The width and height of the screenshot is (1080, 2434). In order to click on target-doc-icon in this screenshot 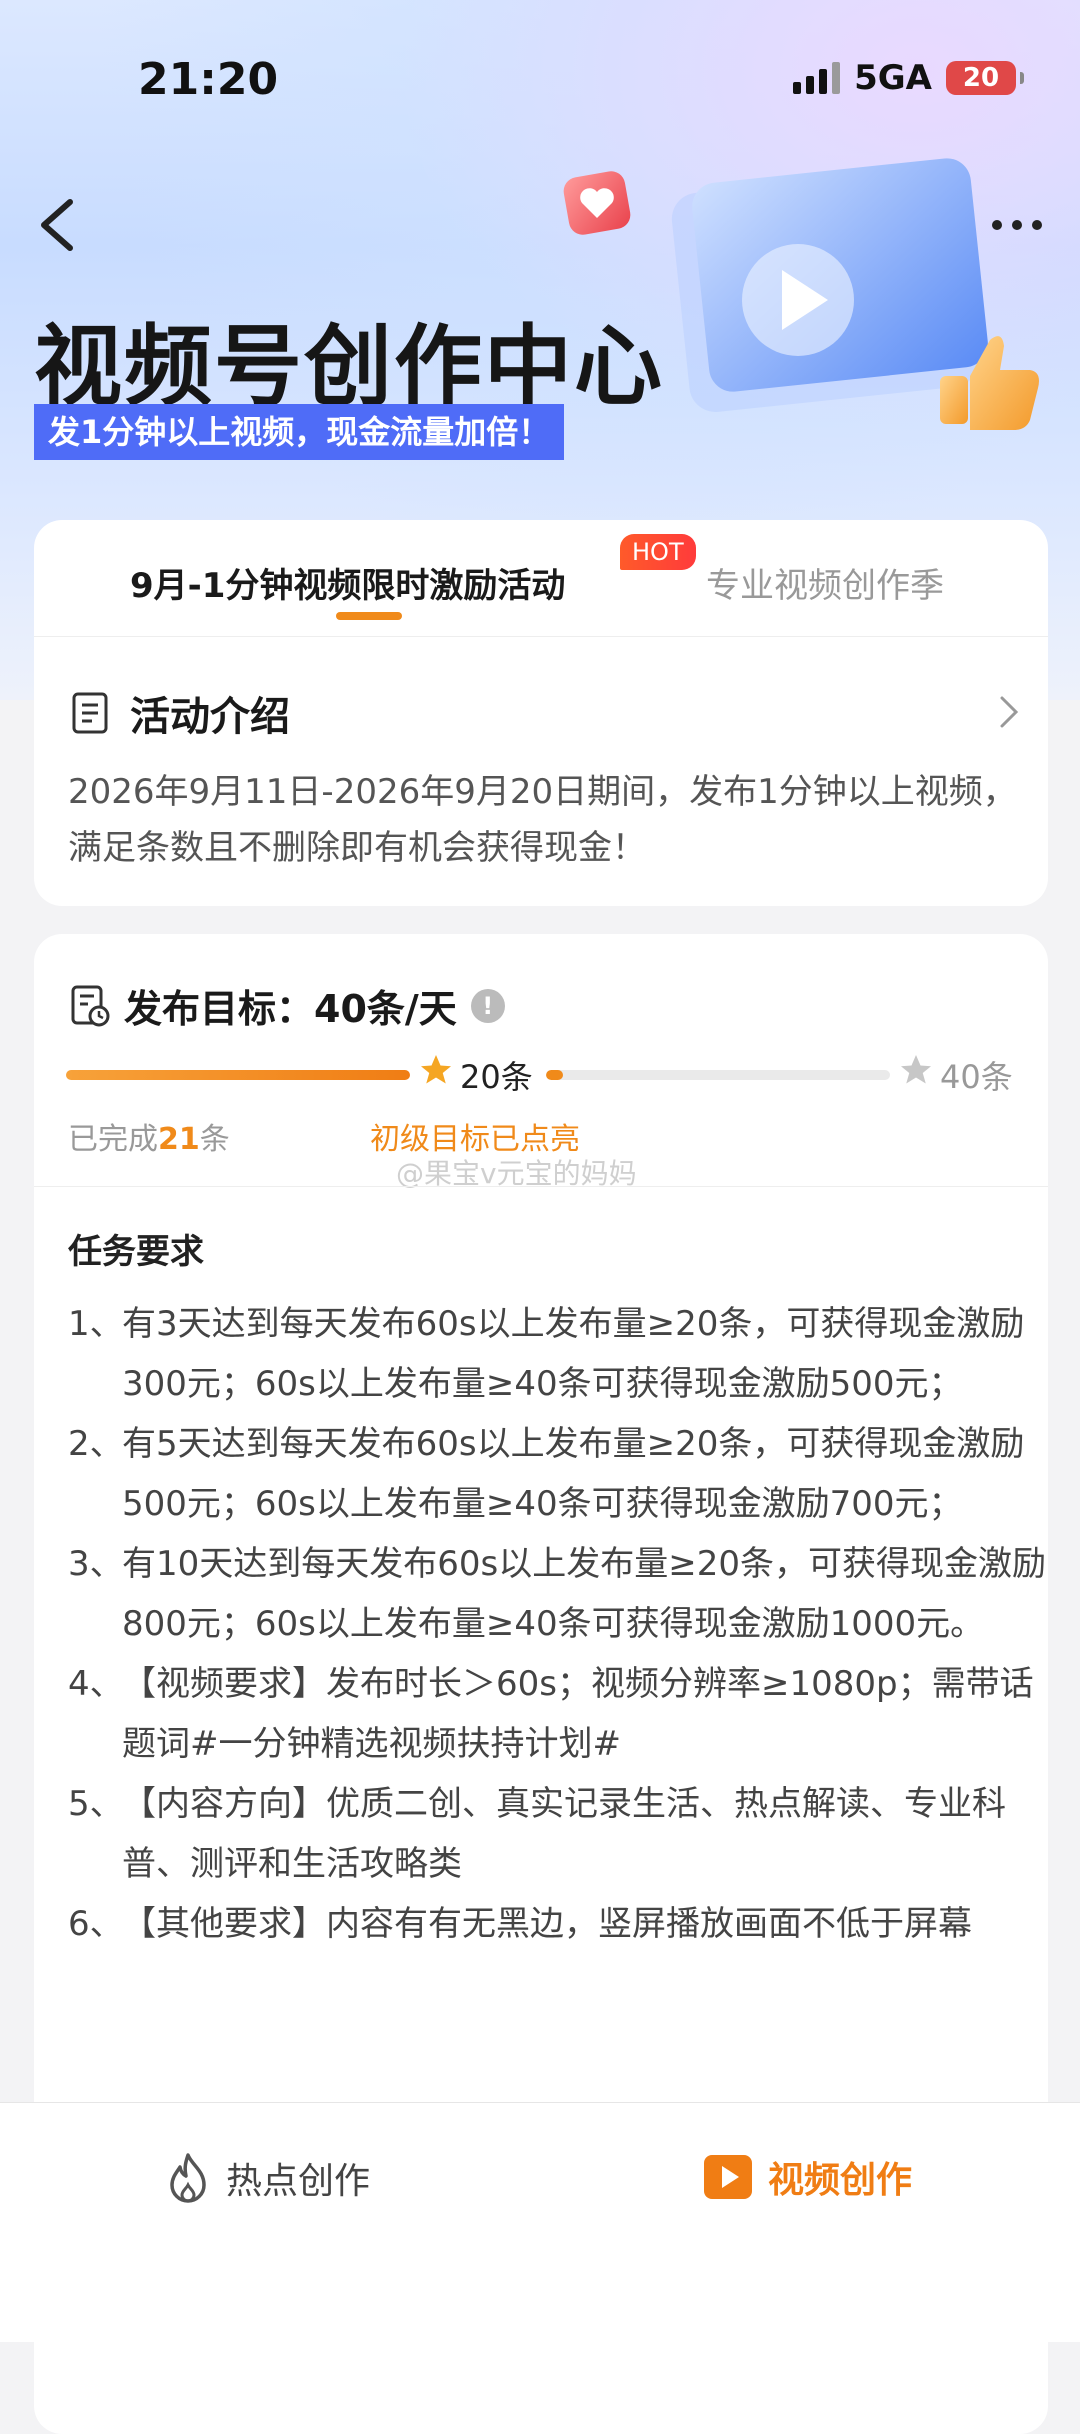, I will do `click(90, 1005)`.